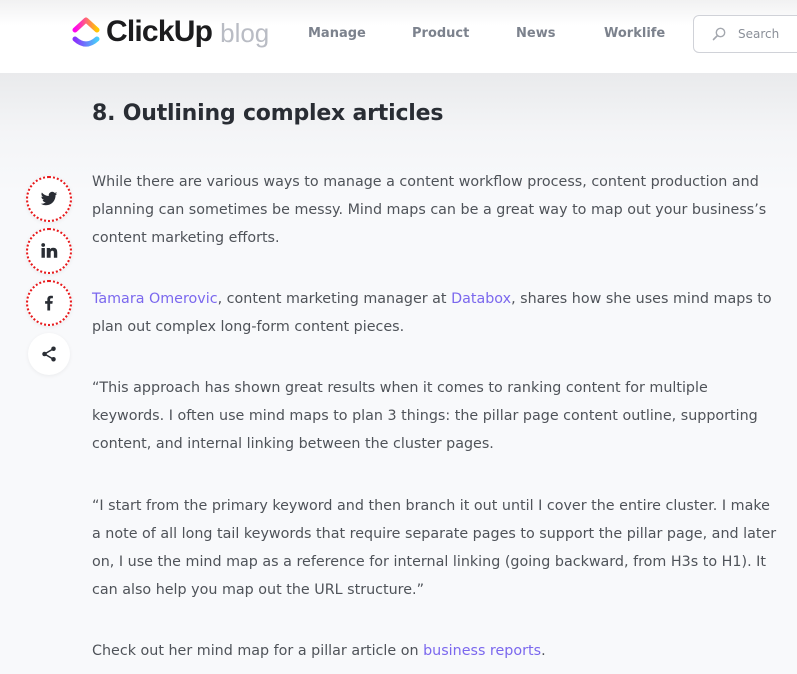  I want to click on clickup-logo: ClickUp blog, so click(170, 31).